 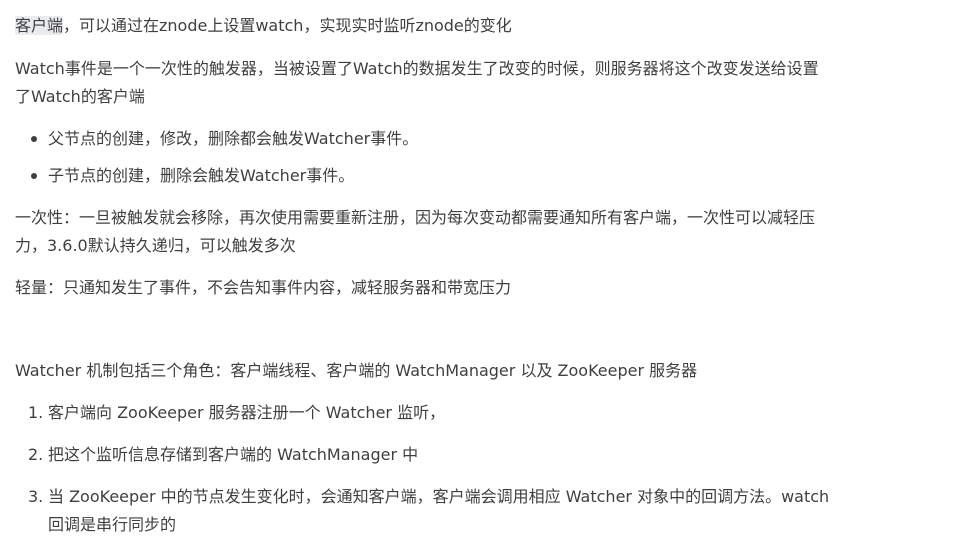 What do you see at coordinates (36, 412) in the screenshot?
I see `step-number-1: 1.` at bounding box center [36, 412].